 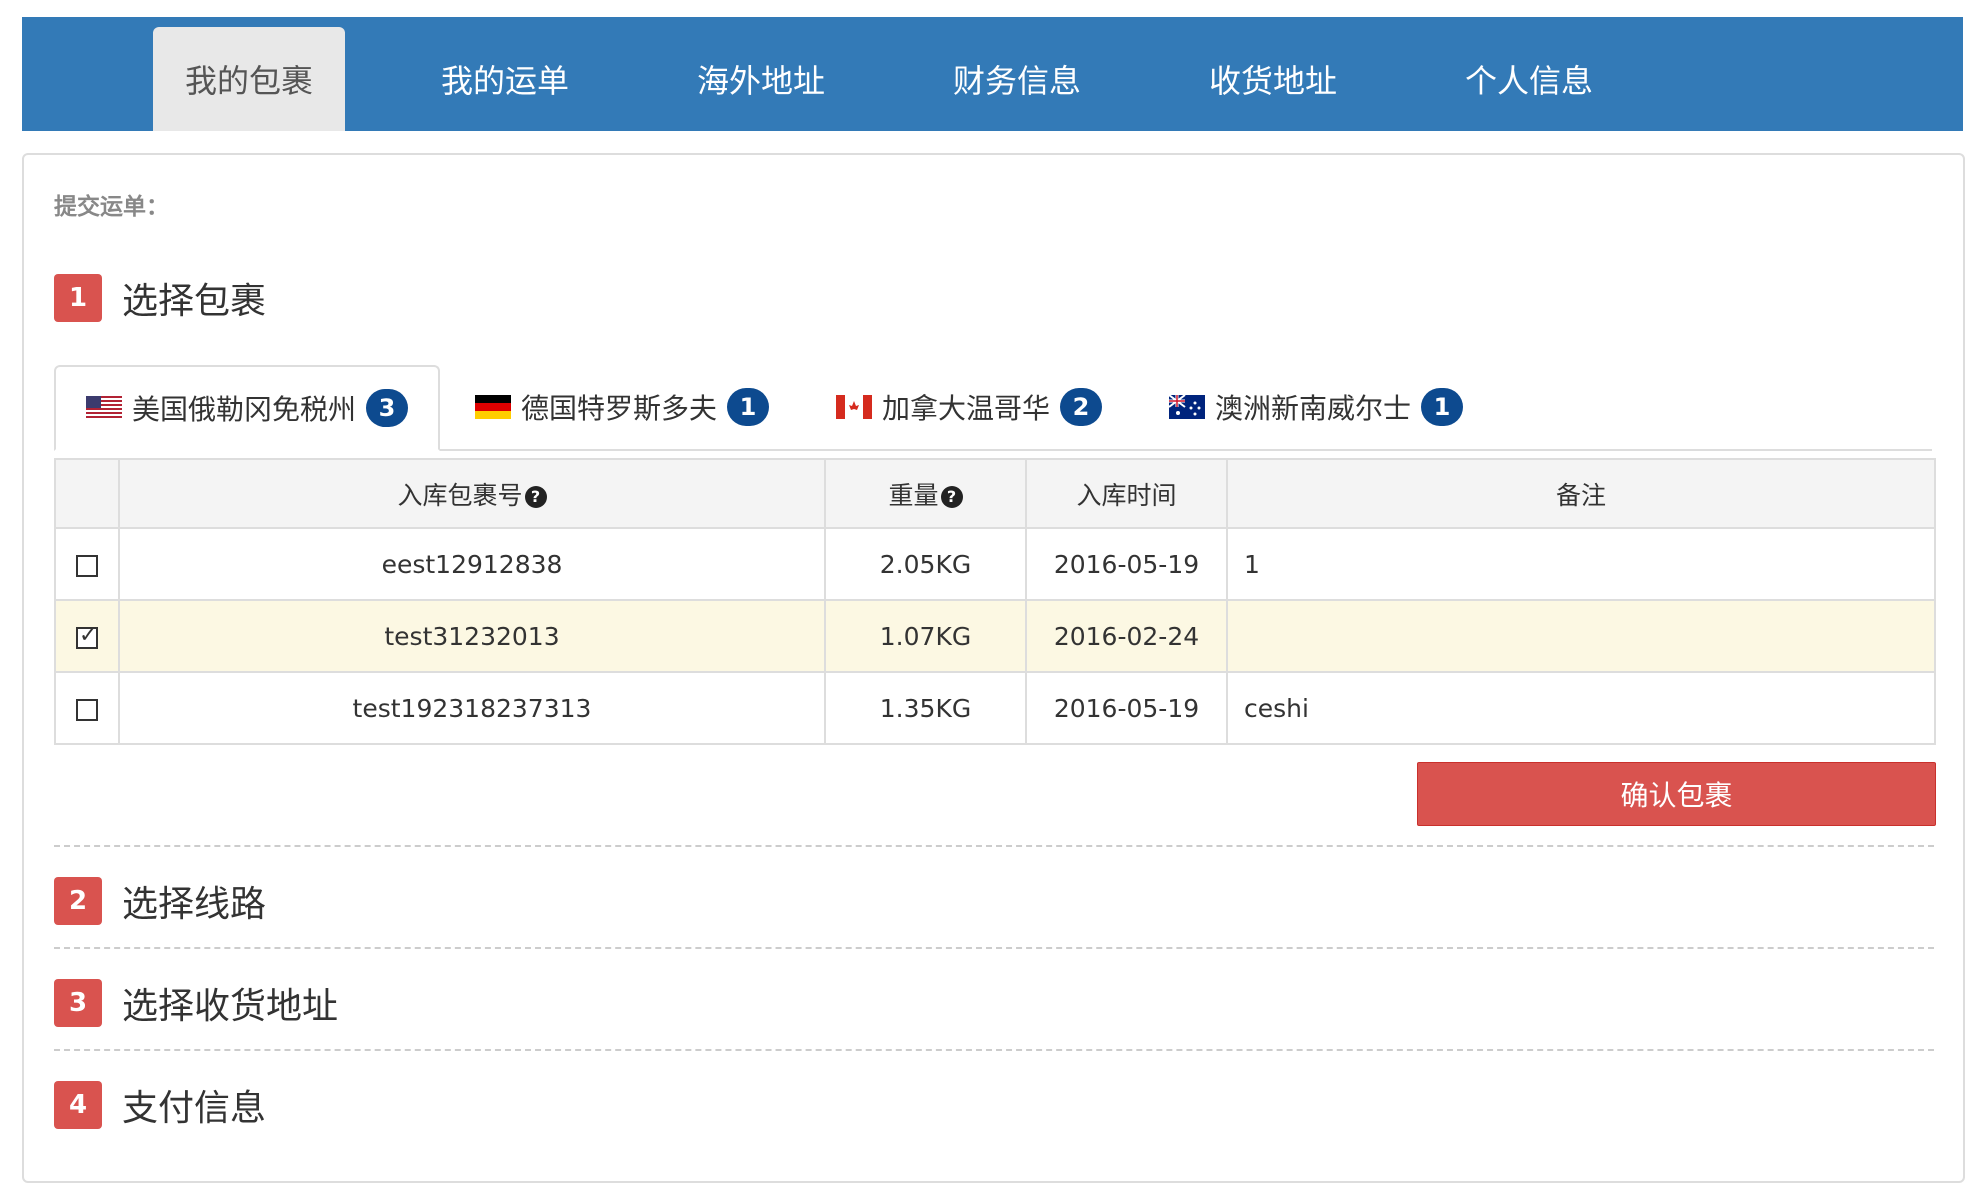 What do you see at coordinates (111, 207) in the screenshot?
I see `submit-waybill-label: 提交运单：` at bounding box center [111, 207].